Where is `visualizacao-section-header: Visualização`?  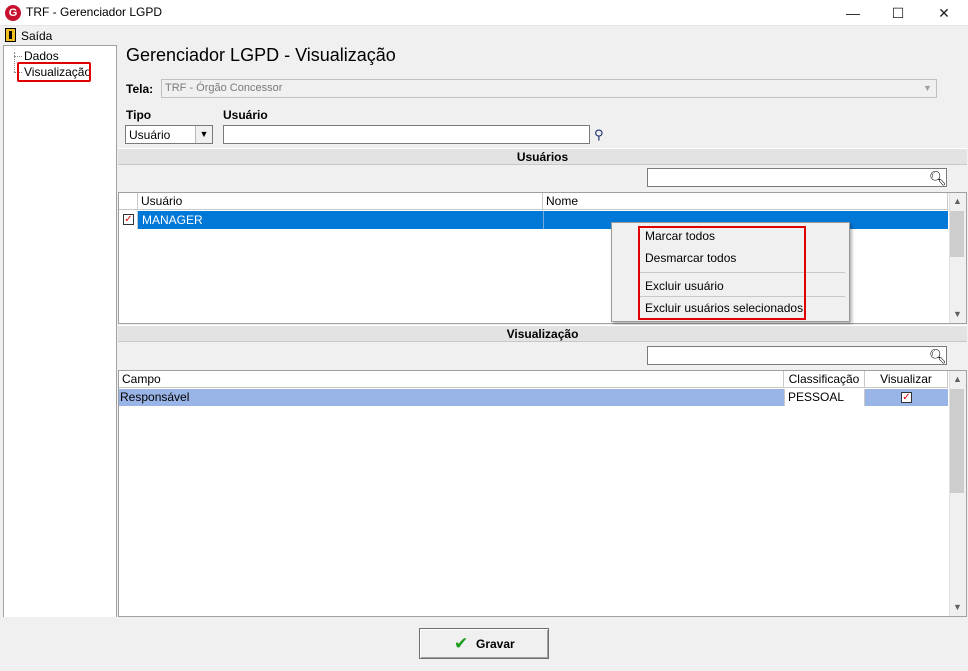 visualizacao-section-header: Visualização is located at coordinates (542, 333).